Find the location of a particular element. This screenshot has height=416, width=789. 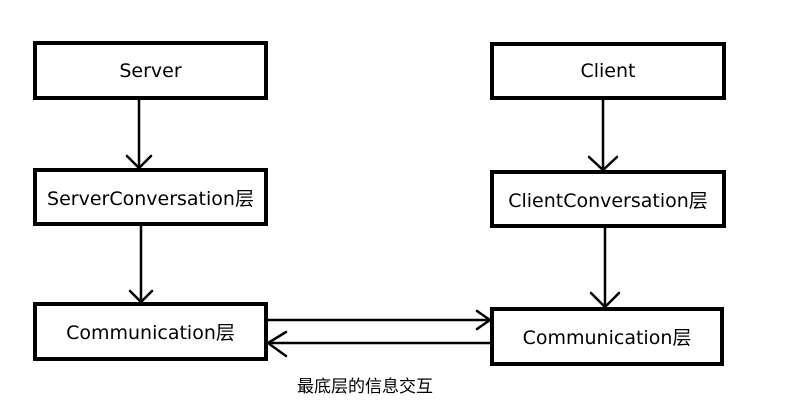

client-conversation-node-label: ClientConversation层 is located at coordinates (608, 200).